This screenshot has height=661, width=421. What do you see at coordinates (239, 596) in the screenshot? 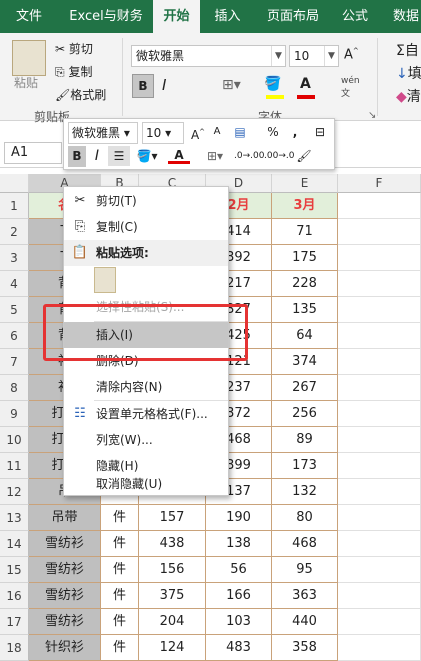
I see `cell-d: 166` at bounding box center [239, 596].